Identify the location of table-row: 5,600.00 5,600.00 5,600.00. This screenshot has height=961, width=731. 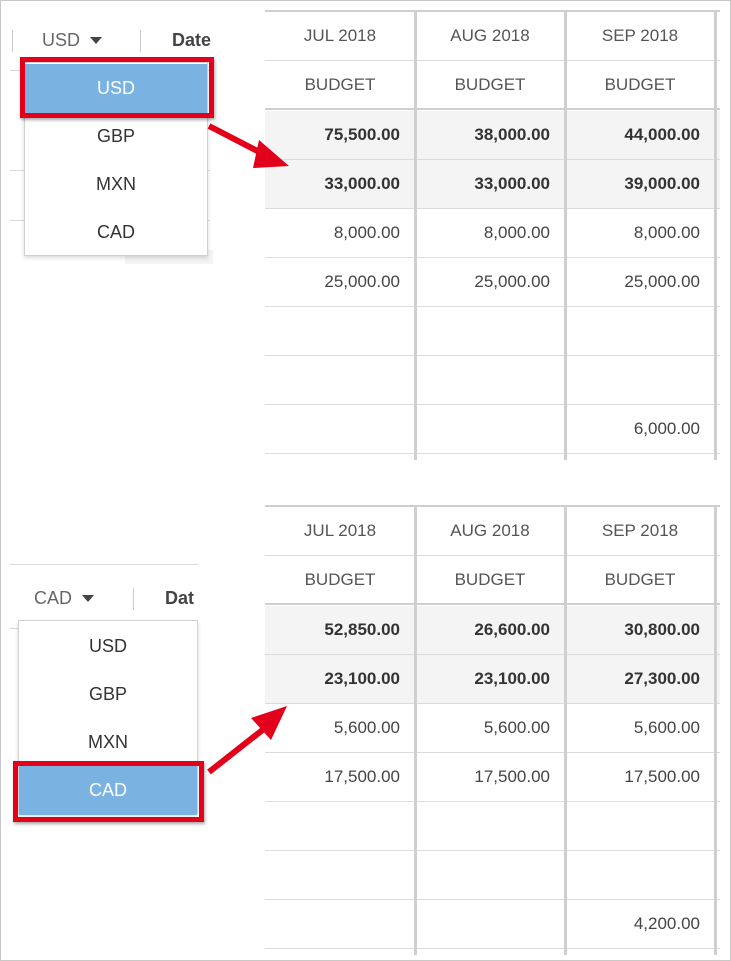
(492, 728).